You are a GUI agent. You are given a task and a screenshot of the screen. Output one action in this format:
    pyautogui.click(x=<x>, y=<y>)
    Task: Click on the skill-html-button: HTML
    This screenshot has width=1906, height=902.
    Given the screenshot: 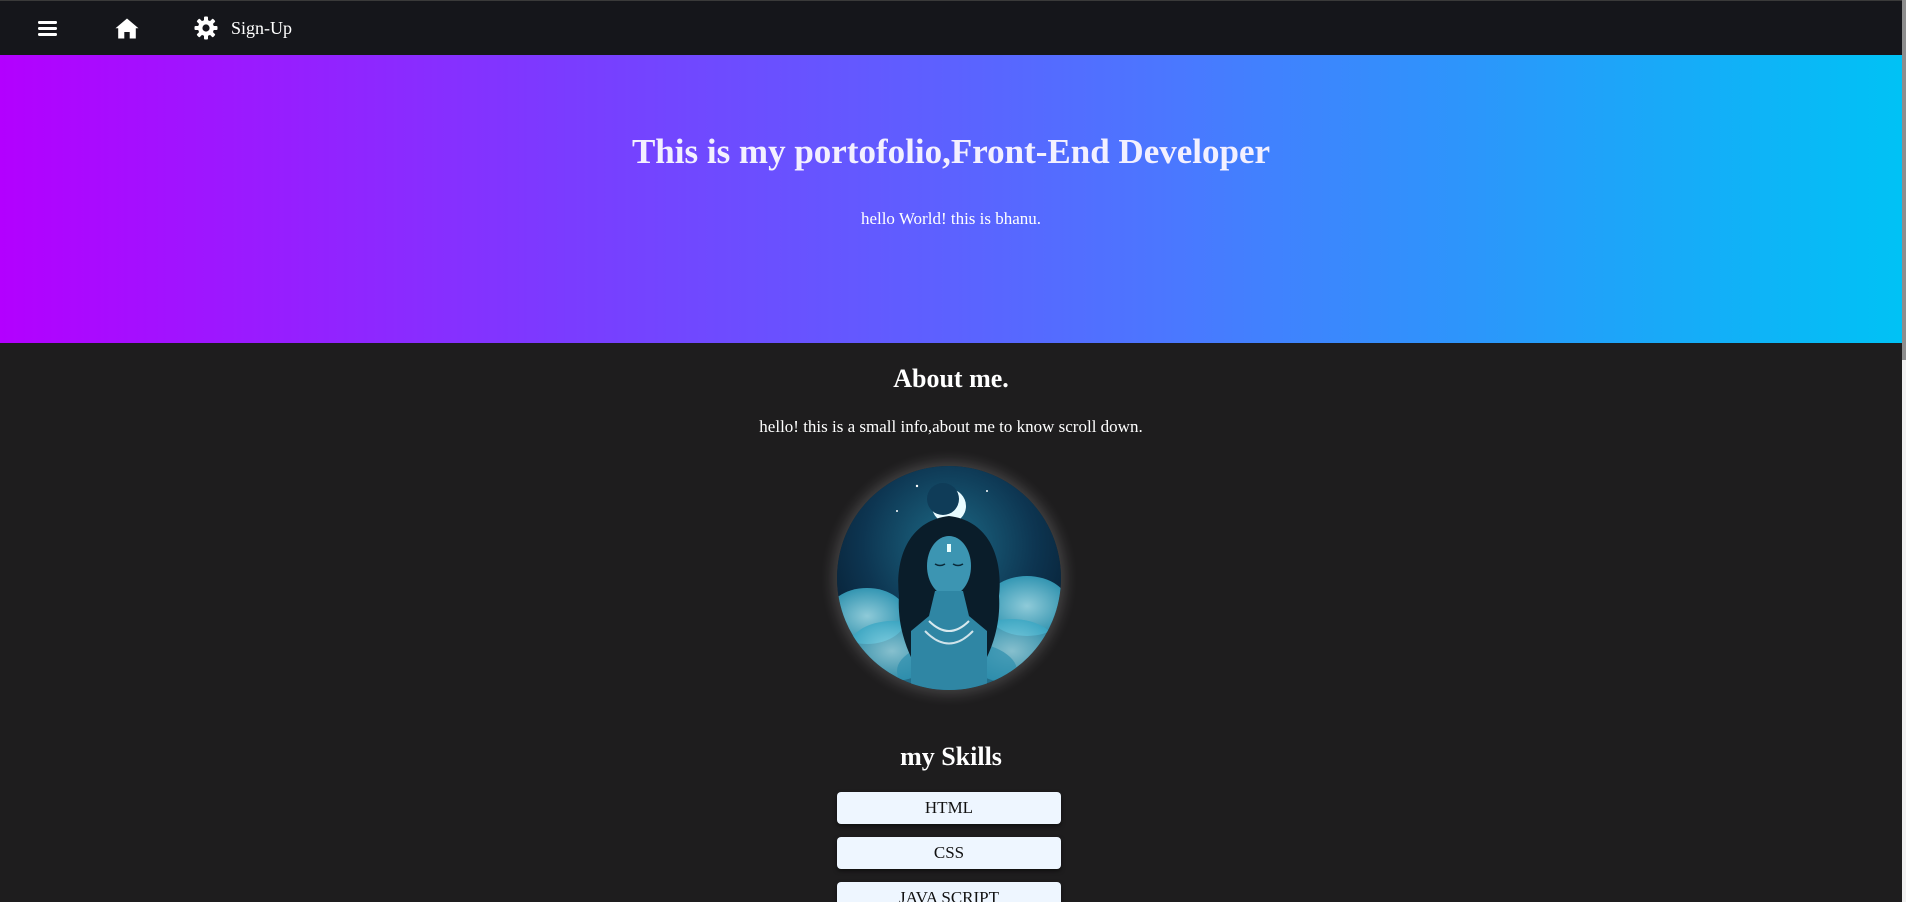 What is the action you would take?
    pyautogui.click(x=949, y=808)
    